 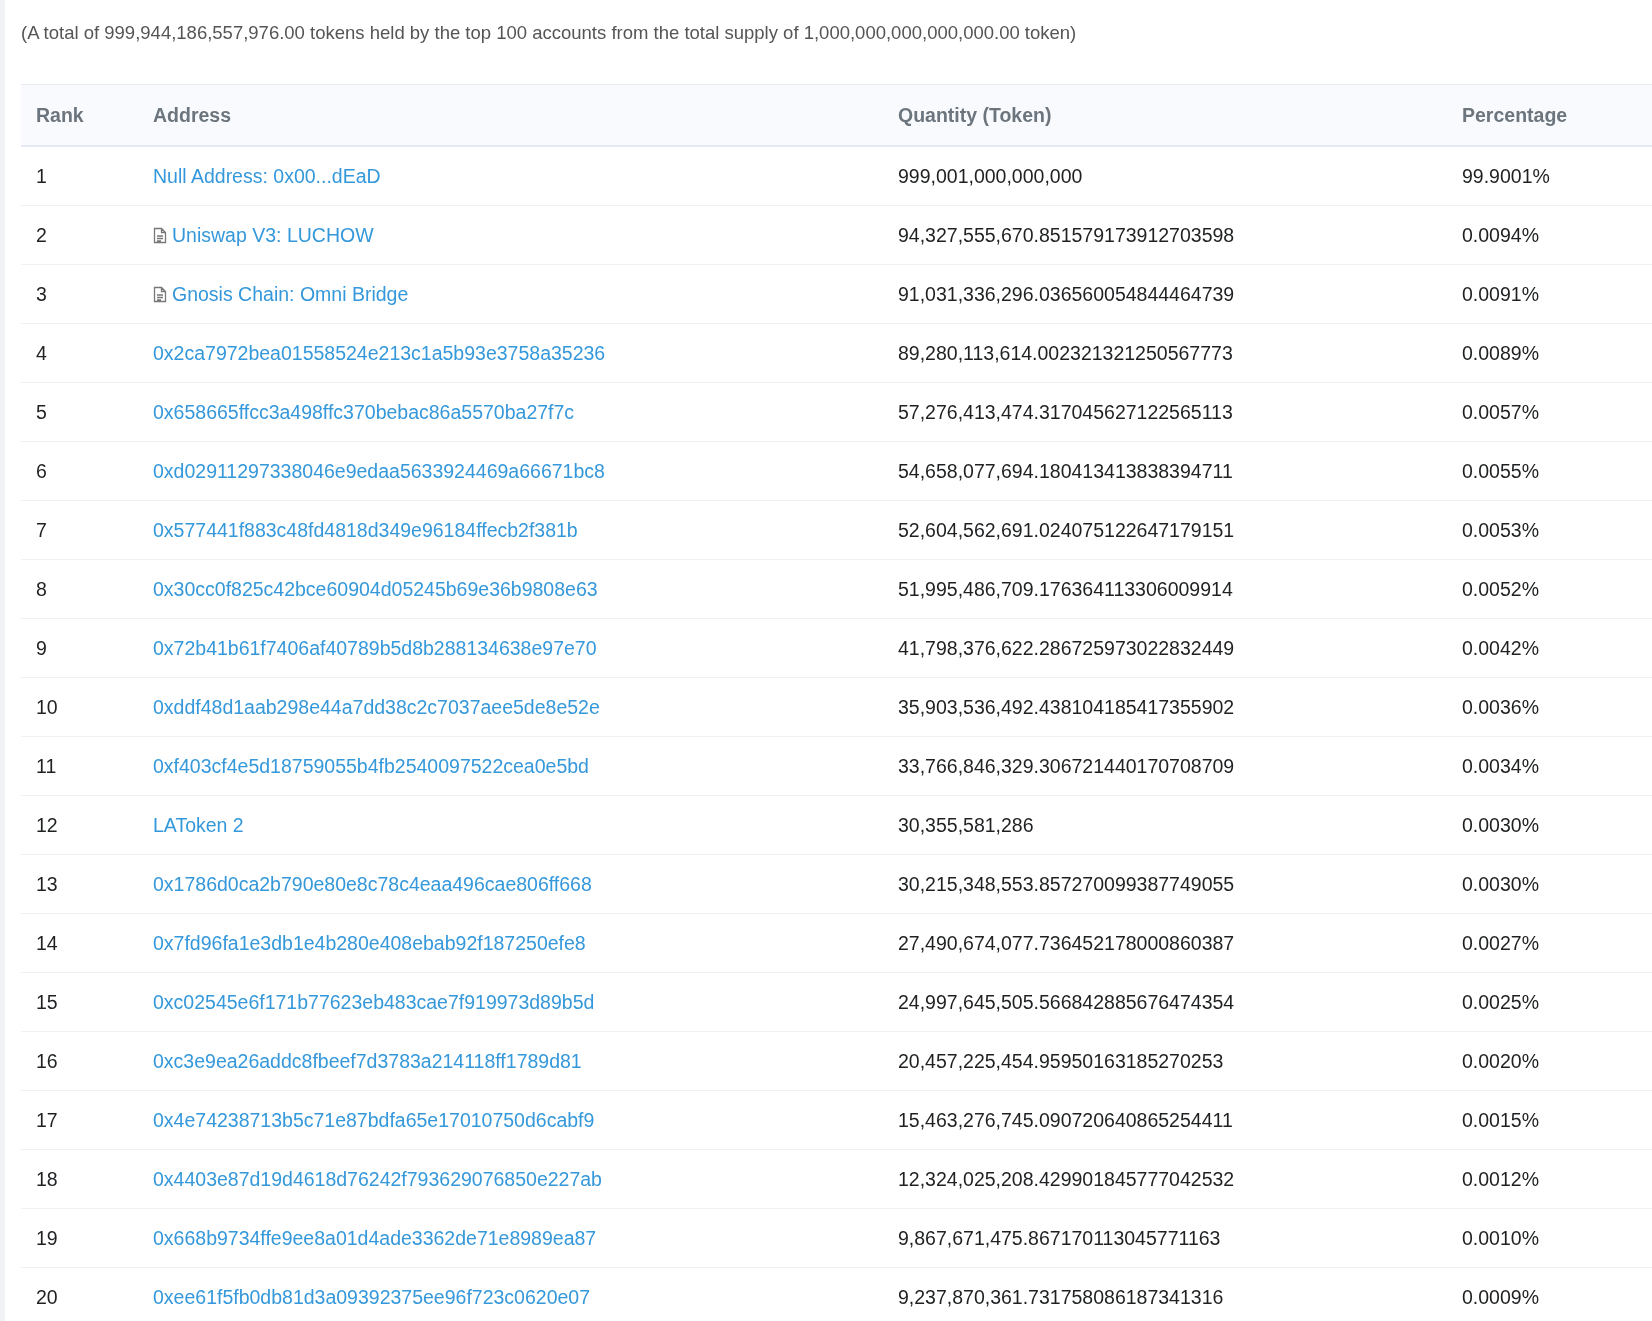 What do you see at coordinates (369, 943) in the screenshot?
I see `address-link: 0x7fd96fa1e3db1e4b280e408ebab92f187250efe8` at bounding box center [369, 943].